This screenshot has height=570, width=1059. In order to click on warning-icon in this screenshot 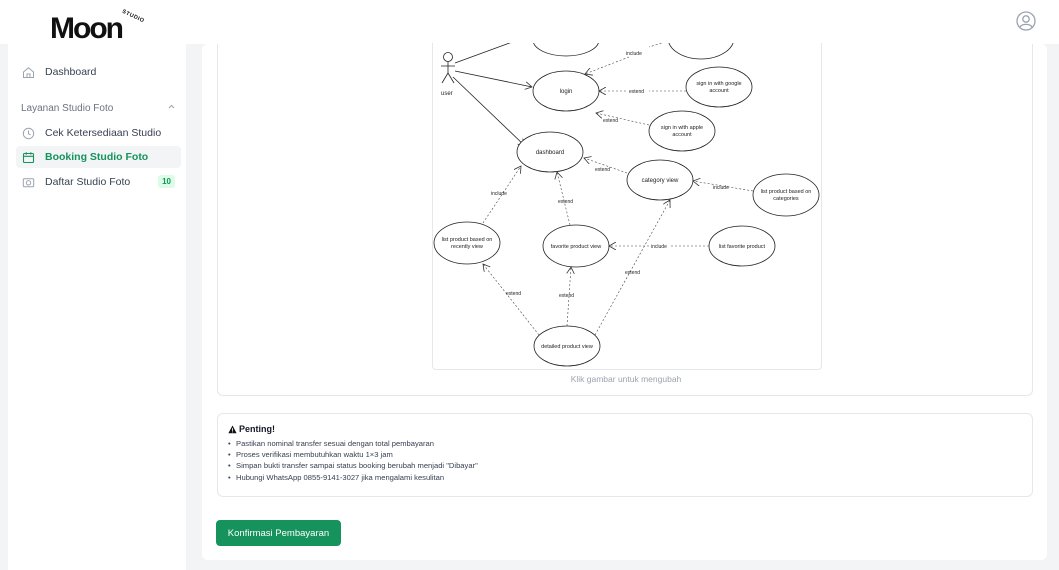, I will do `click(232, 429)`.